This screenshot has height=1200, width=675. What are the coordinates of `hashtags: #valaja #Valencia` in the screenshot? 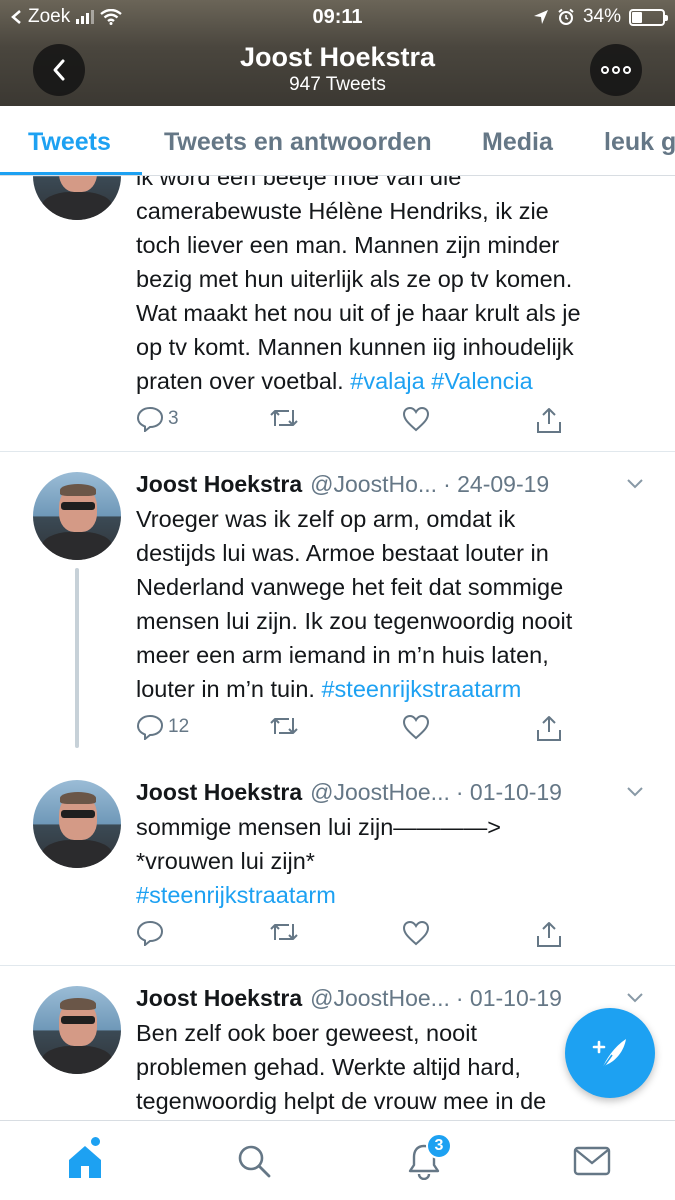 It's located at (441, 381).